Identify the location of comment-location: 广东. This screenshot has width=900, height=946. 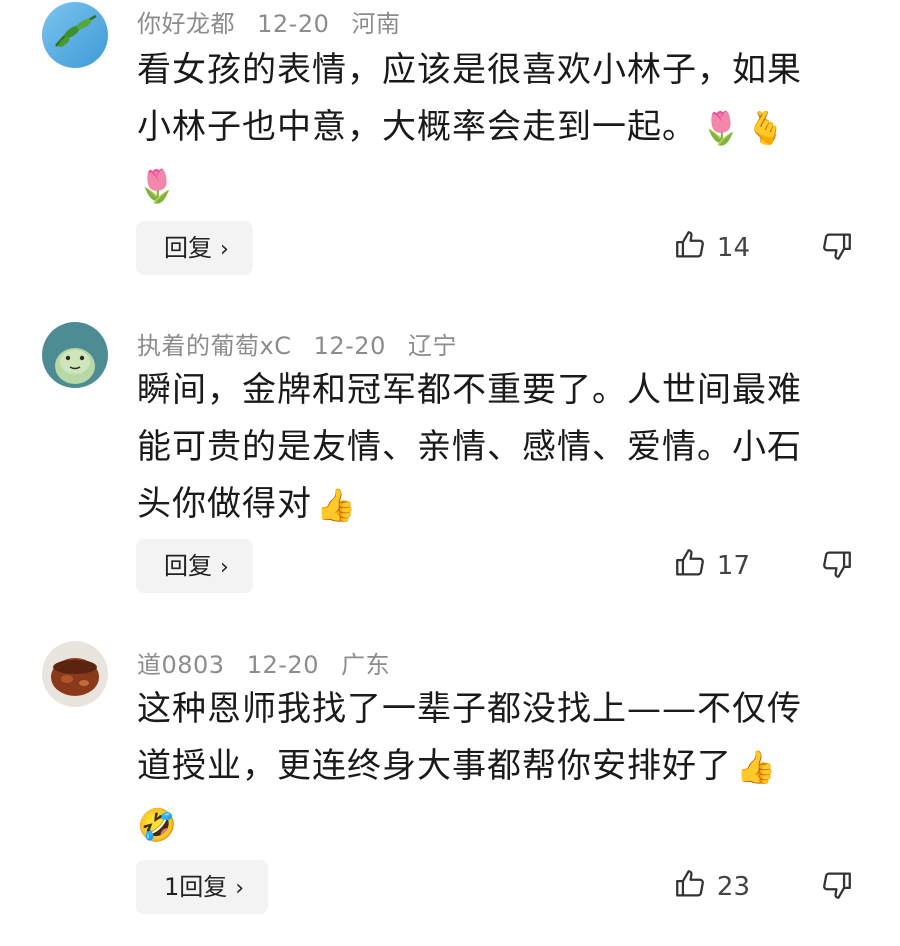
(366, 665).